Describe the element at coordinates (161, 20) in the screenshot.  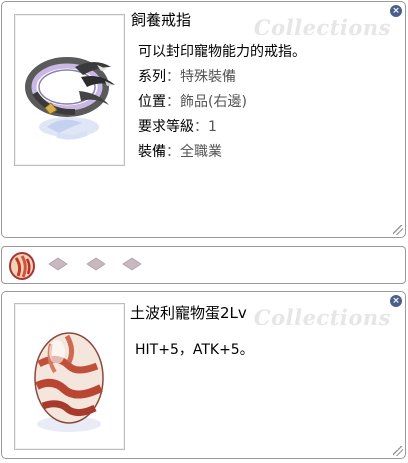
I see `item-name: 飼養戒指` at that location.